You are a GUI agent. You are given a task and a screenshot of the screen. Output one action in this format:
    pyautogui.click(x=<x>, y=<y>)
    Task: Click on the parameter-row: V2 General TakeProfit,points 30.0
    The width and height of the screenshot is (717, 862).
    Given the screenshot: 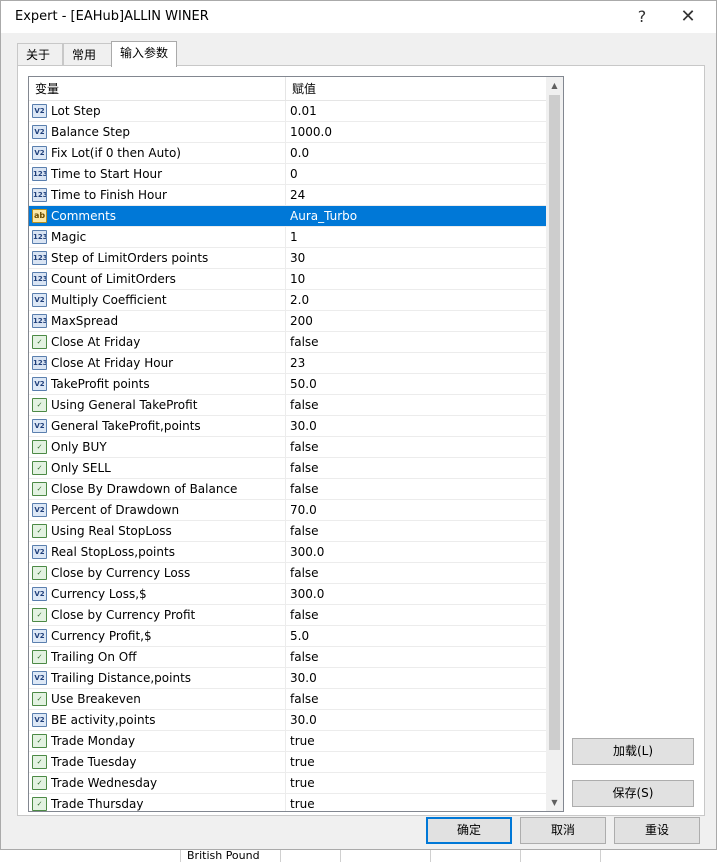 What is the action you would take?
    pyautogui.click(x=287, y=426)
    